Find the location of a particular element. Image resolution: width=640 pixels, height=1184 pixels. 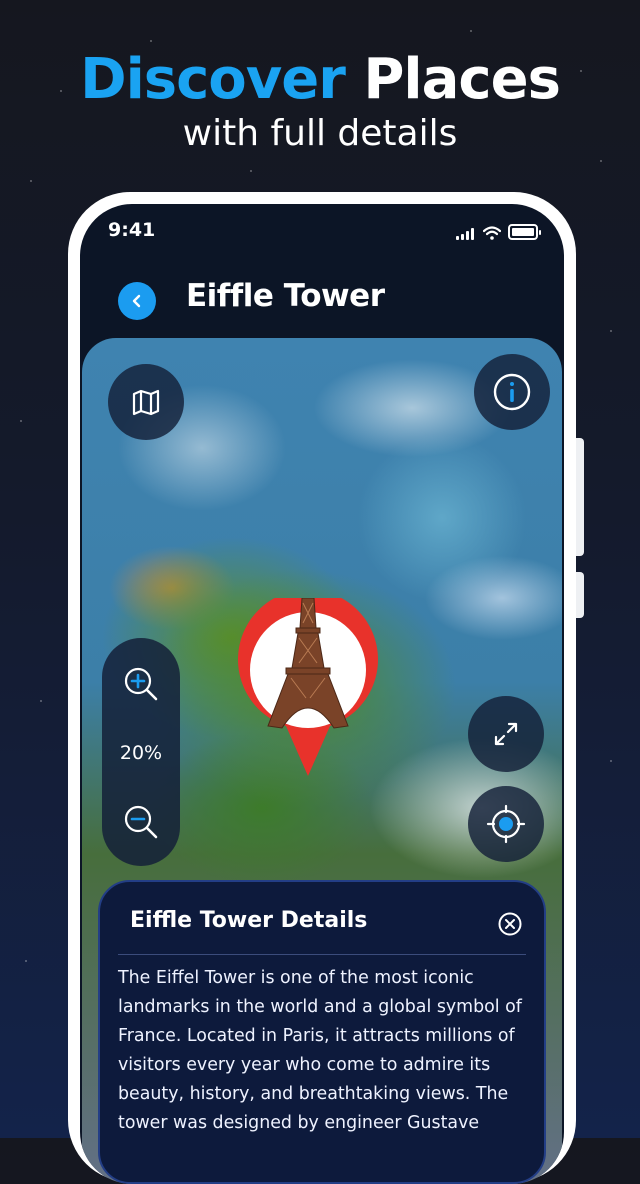

signal-icon is located at coordinates (466, 234).